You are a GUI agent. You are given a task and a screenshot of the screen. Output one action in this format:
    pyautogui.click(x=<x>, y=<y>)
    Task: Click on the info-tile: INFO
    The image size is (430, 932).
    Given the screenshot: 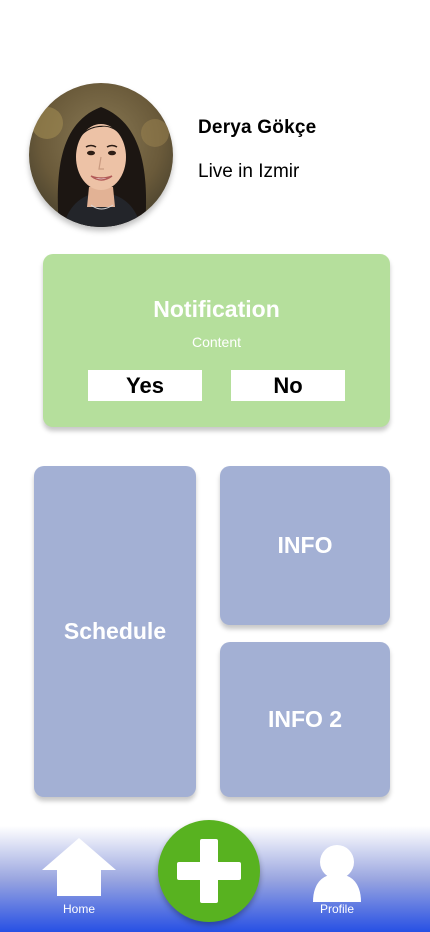 What is the action you would take?
    pyautogui.click(x=305, y=545)
    